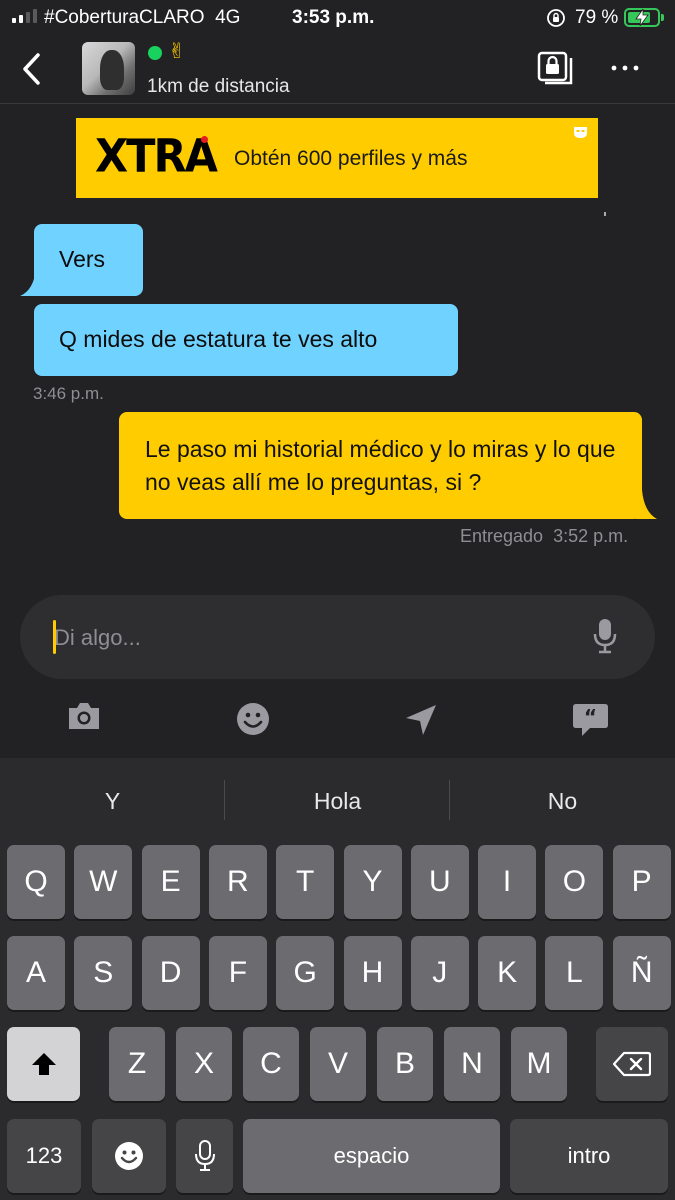 This screenshot has width=675, height=1200. I want to click on profile-emoji: ✌, so click(177, 51).